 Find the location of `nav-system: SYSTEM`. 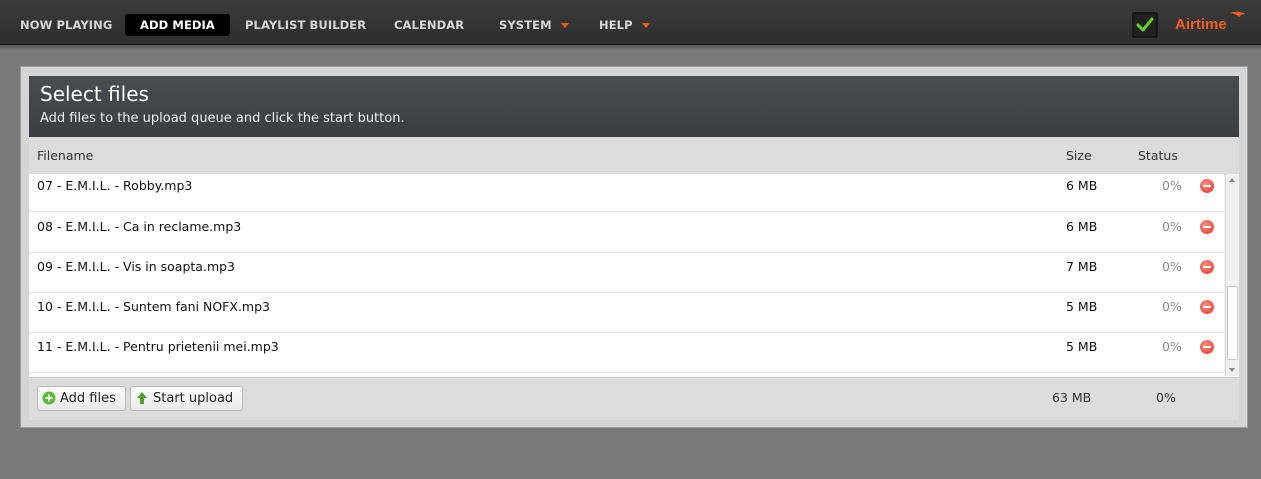

nav-system: SYSTEM is located at coordinates (534, 25).